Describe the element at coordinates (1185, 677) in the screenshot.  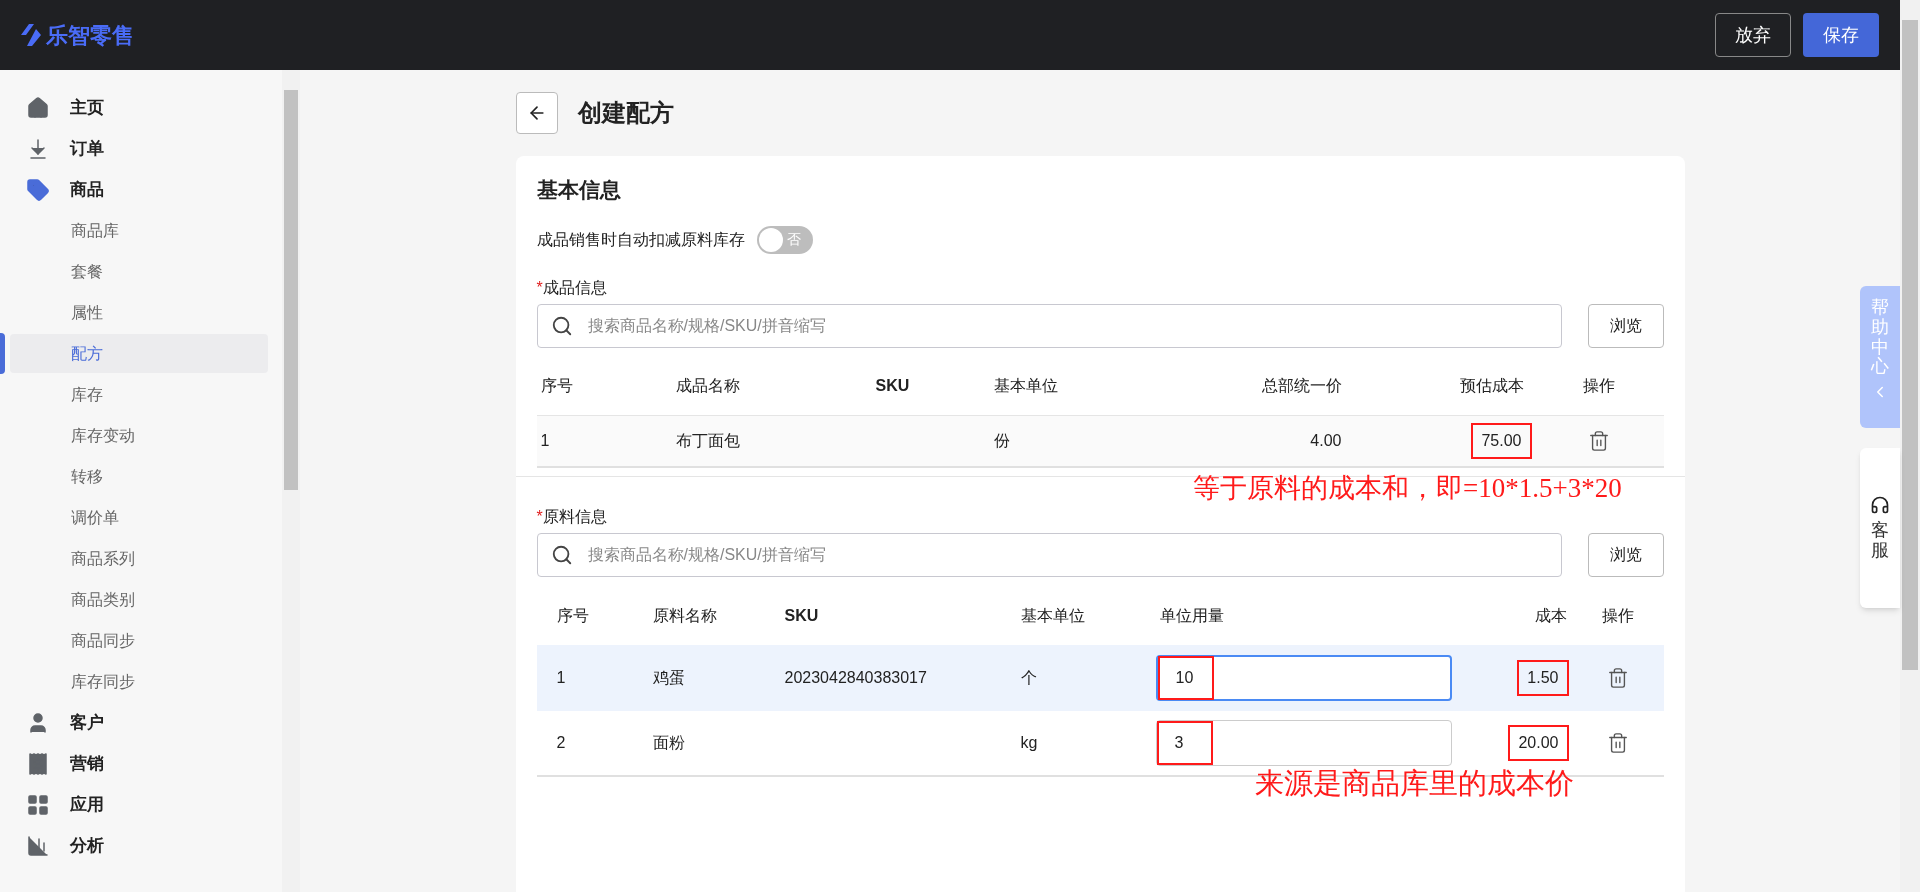
I see `amount-value: 10` at that location.